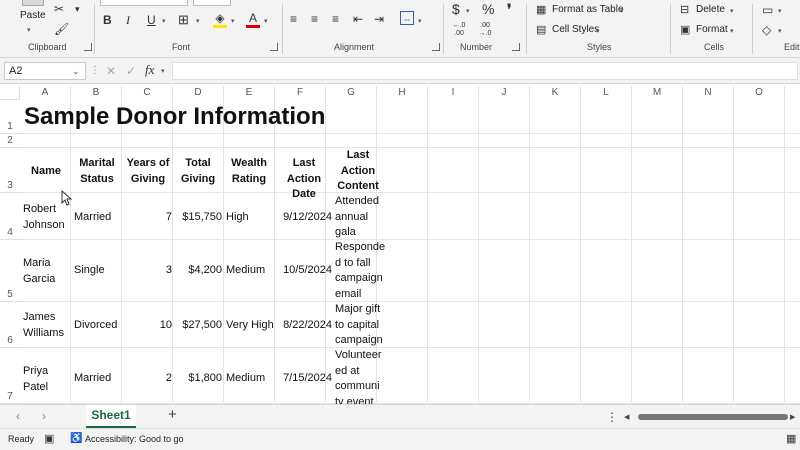  What do you see at coordinates (49, 439) in the screenshot?
I see `cell-mode-icon: ▣` at bounding box center [49, 439].